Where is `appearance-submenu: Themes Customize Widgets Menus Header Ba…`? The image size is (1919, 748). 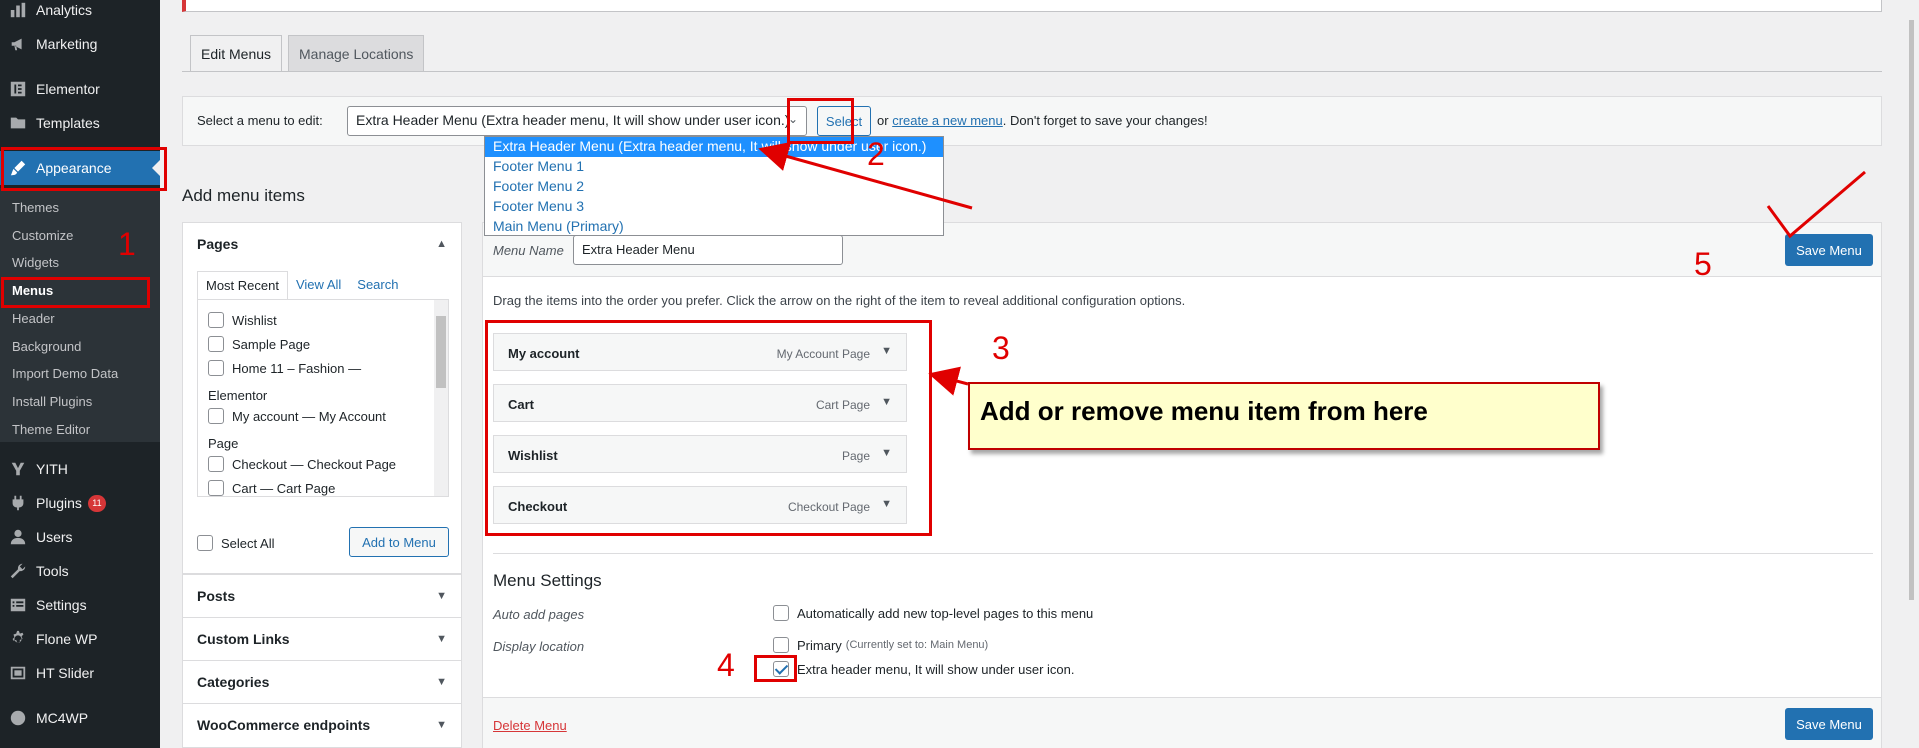
appearance-submenu: Themes Customize Widgets Menus Header Ba… is located at coordinates (80, 315).